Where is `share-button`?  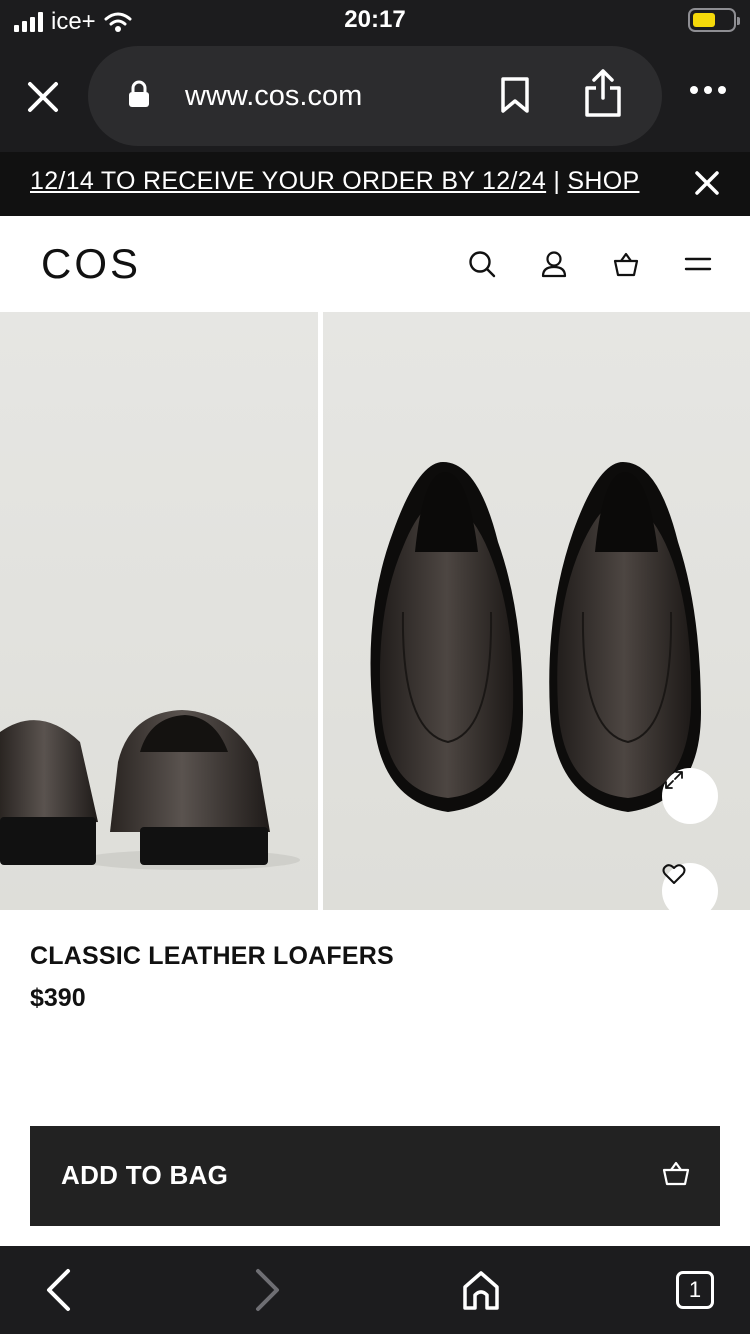
share-button is located at coordinates (603, 95).